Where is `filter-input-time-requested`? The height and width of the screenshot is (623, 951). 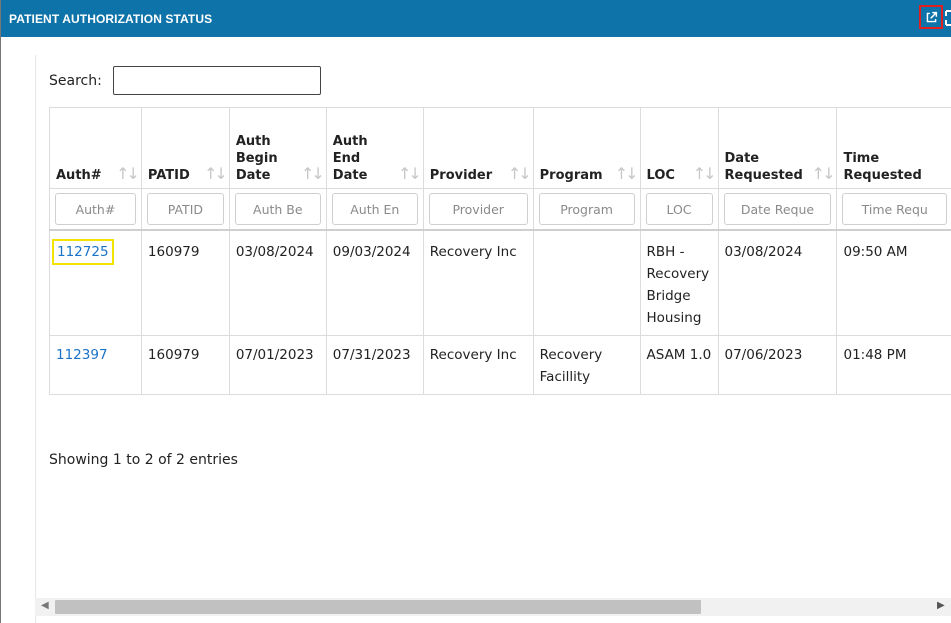
filter-input-time-requested is located at coordinates (894, 209).